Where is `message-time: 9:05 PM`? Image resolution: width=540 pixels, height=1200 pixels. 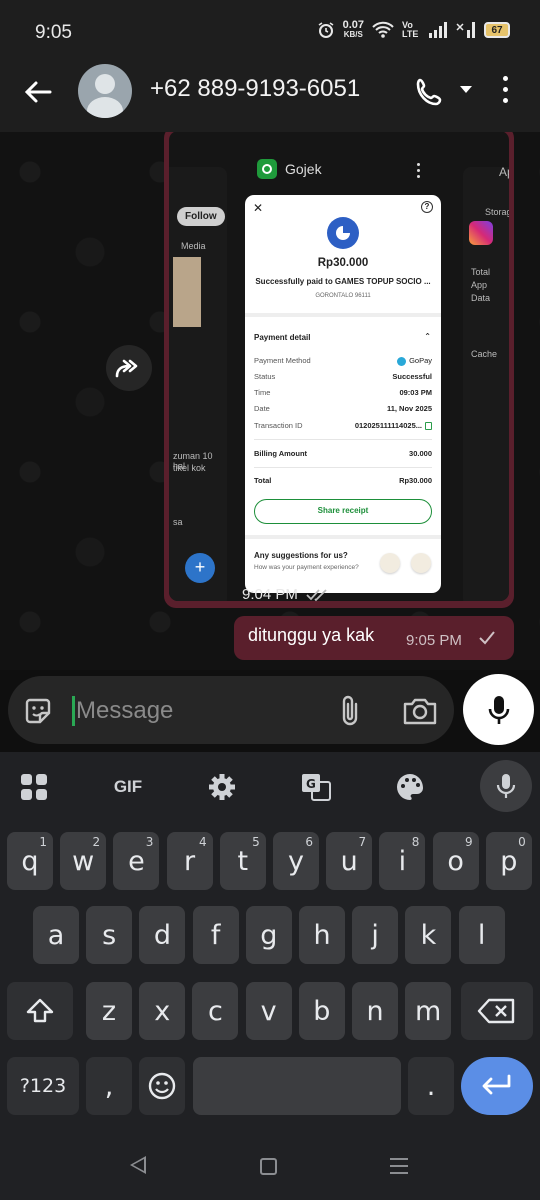
message-time: 9:05 PM is located at coordinates (434, 640).